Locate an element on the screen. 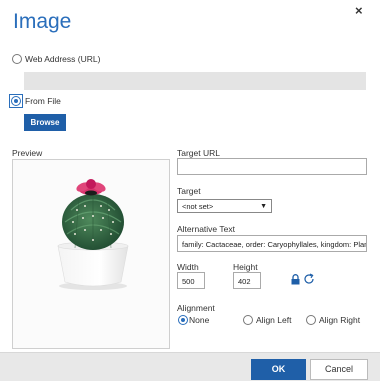 The image size is (380, 381). align-right-label: Align Right is located at coordinates (340, 320).